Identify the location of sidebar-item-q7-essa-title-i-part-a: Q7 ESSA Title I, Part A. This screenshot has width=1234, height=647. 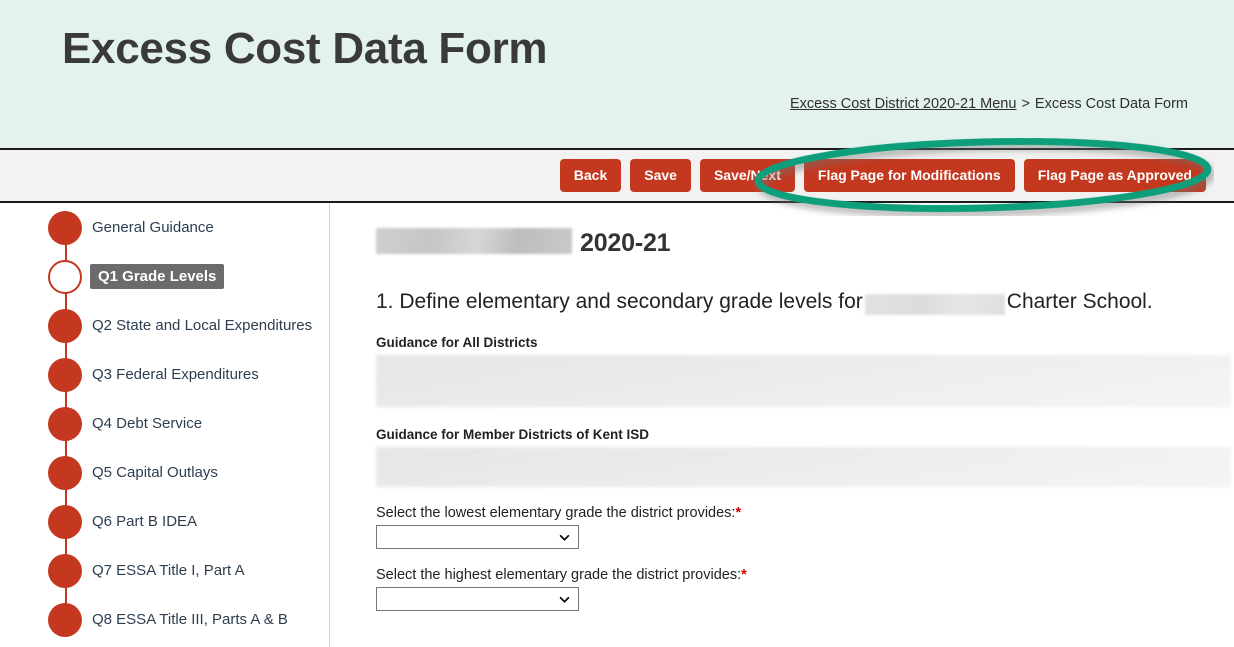
(165, 558).